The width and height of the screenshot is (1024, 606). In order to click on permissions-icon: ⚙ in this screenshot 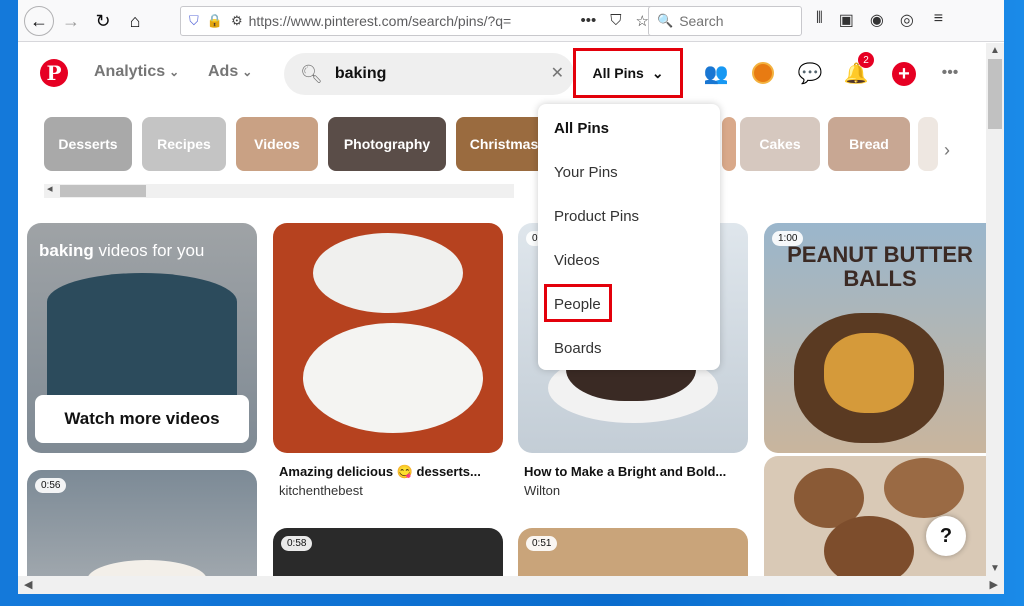, I will do `click(236, 20)`.